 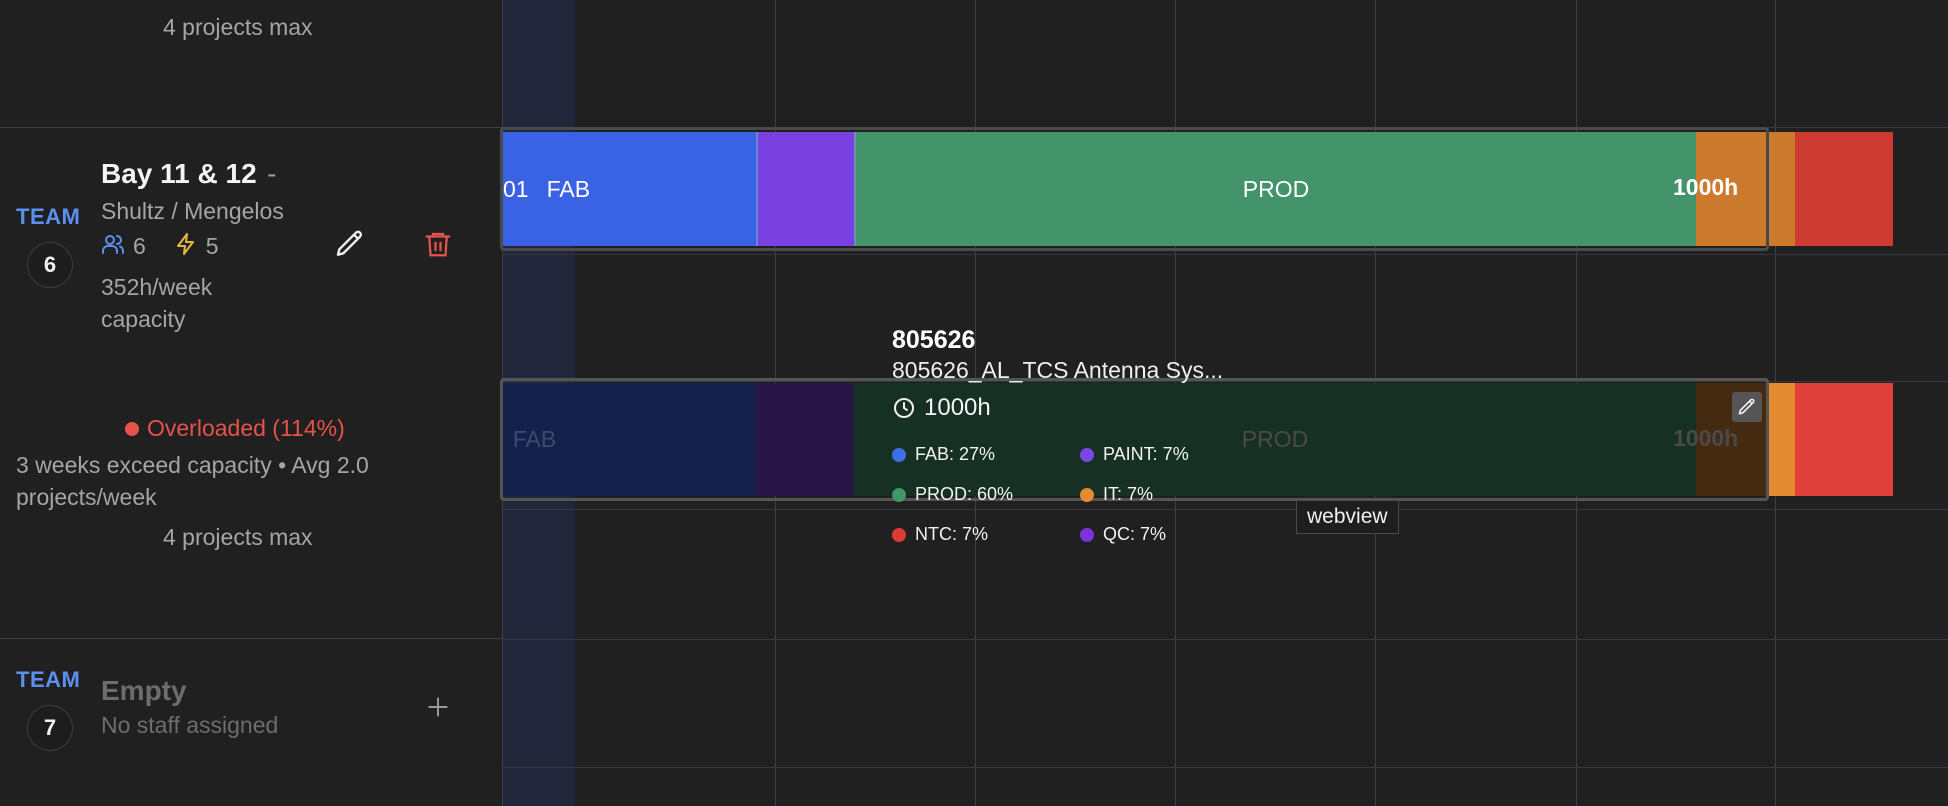 I want to click on legend-item-prod: PROD: 60%, so click(x=952, y=494).